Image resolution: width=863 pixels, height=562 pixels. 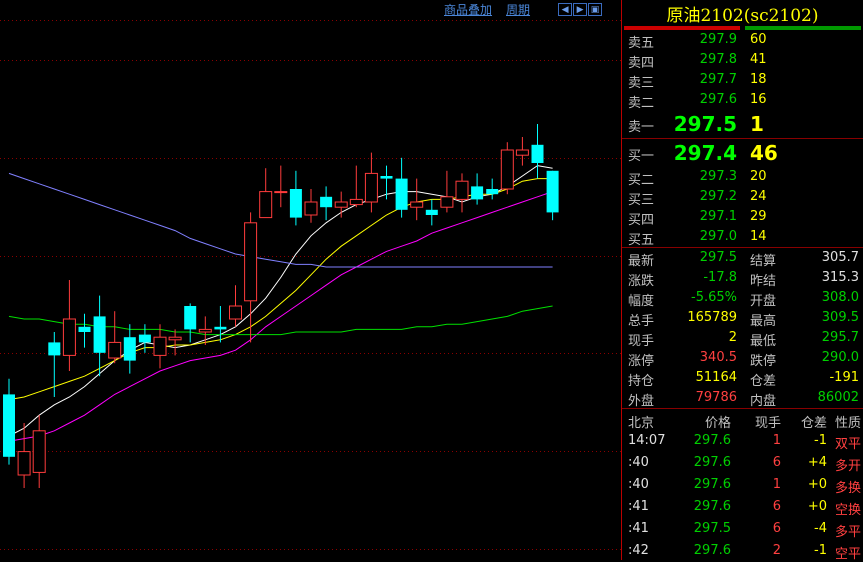 I want to click on tick-time: :40, so click(x=638, y=462).